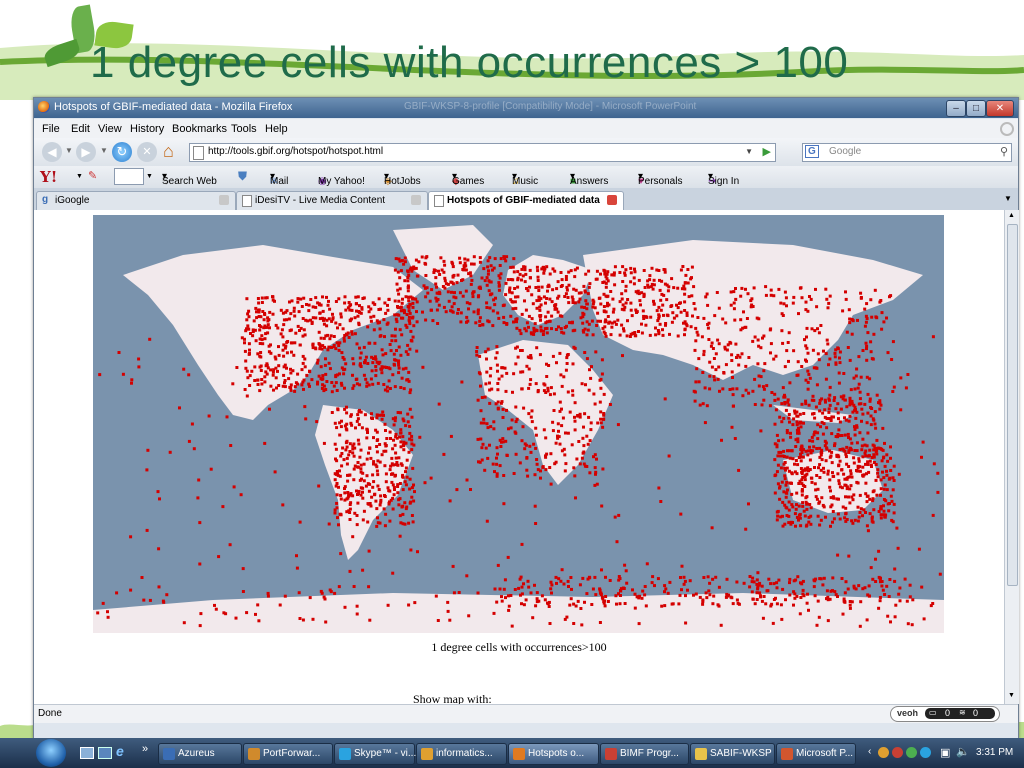 This screenshot has height=768, width=1024. I want to click on quicklaunch-more-icon: », so click(145, 749).